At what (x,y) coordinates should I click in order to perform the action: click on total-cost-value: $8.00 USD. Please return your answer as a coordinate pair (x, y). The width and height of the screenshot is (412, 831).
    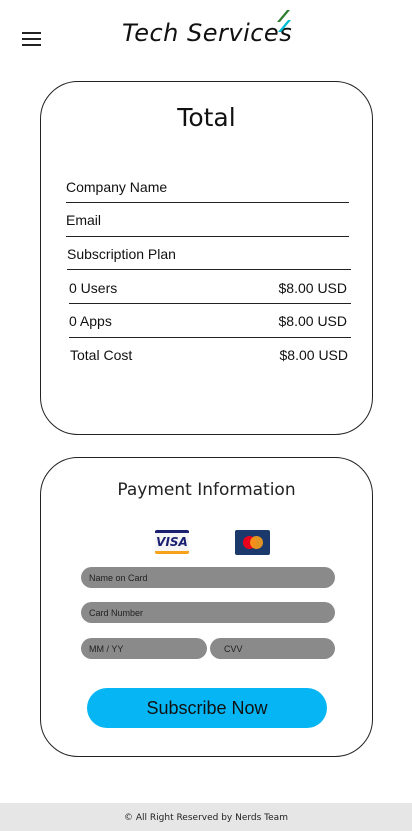
    Looking at the image, I should click on (313, 355).